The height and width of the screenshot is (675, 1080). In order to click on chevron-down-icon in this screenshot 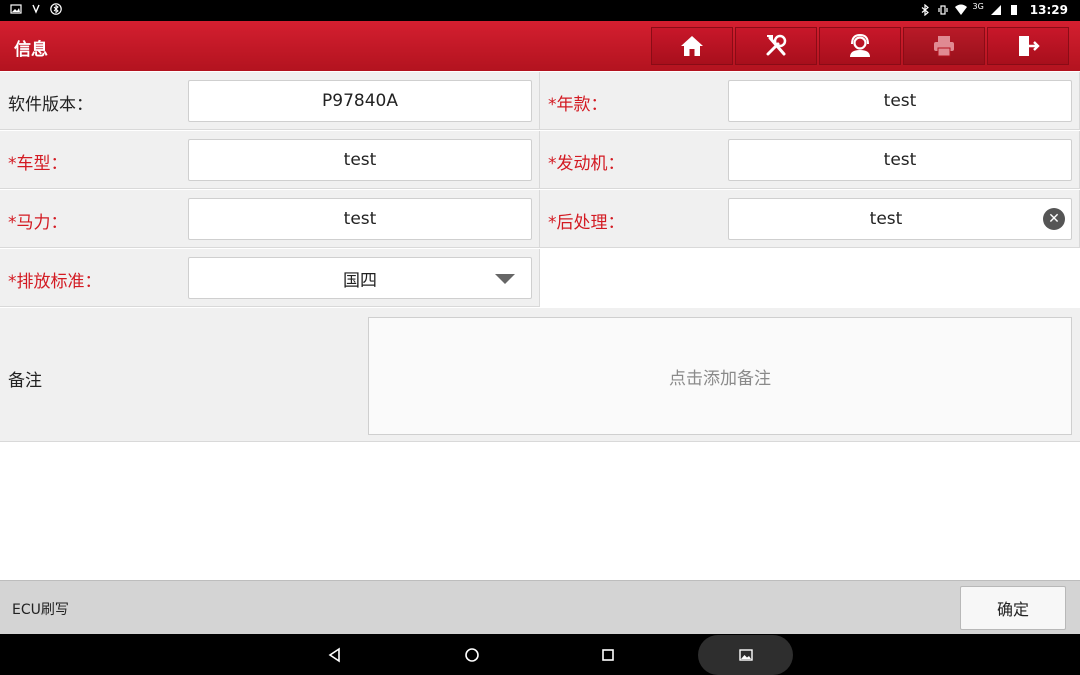, I will do `click(505, 279)`.